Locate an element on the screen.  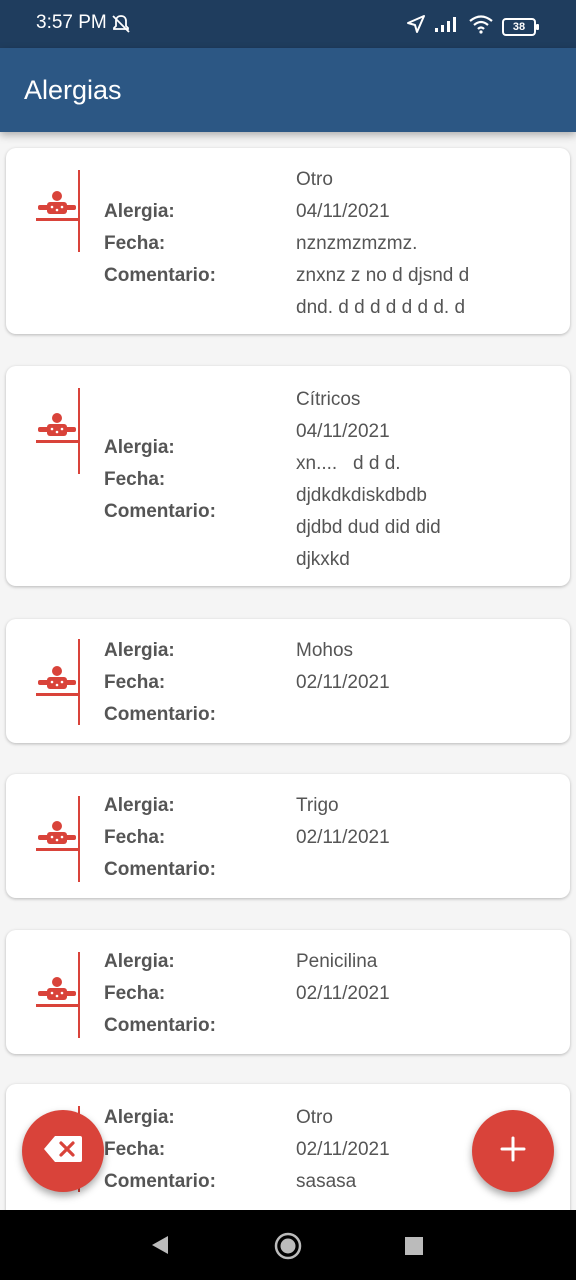
comment-line: dnd. d d d d d d d. d is located at coordinates (381, 307).